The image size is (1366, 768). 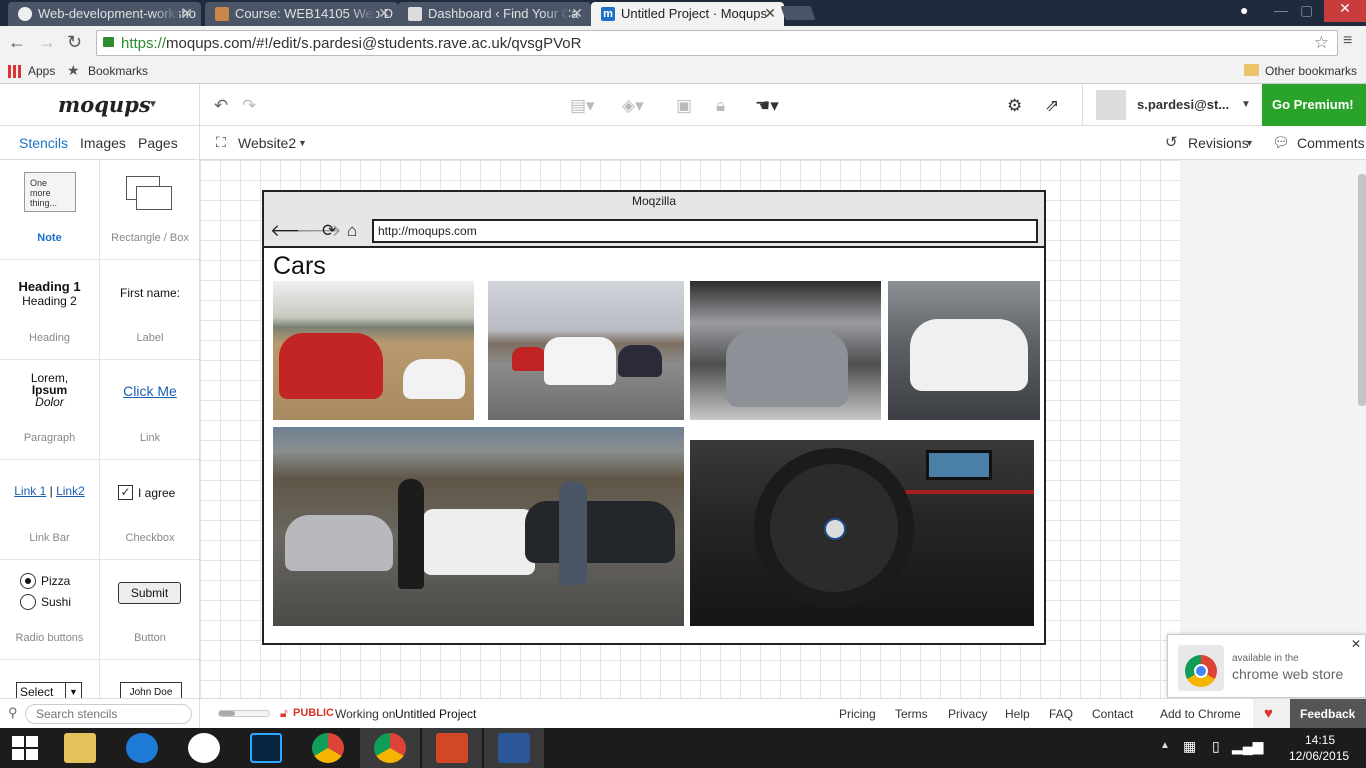 I want to click on clock-date: 12/06/2015, so click(x=1319, y=756).